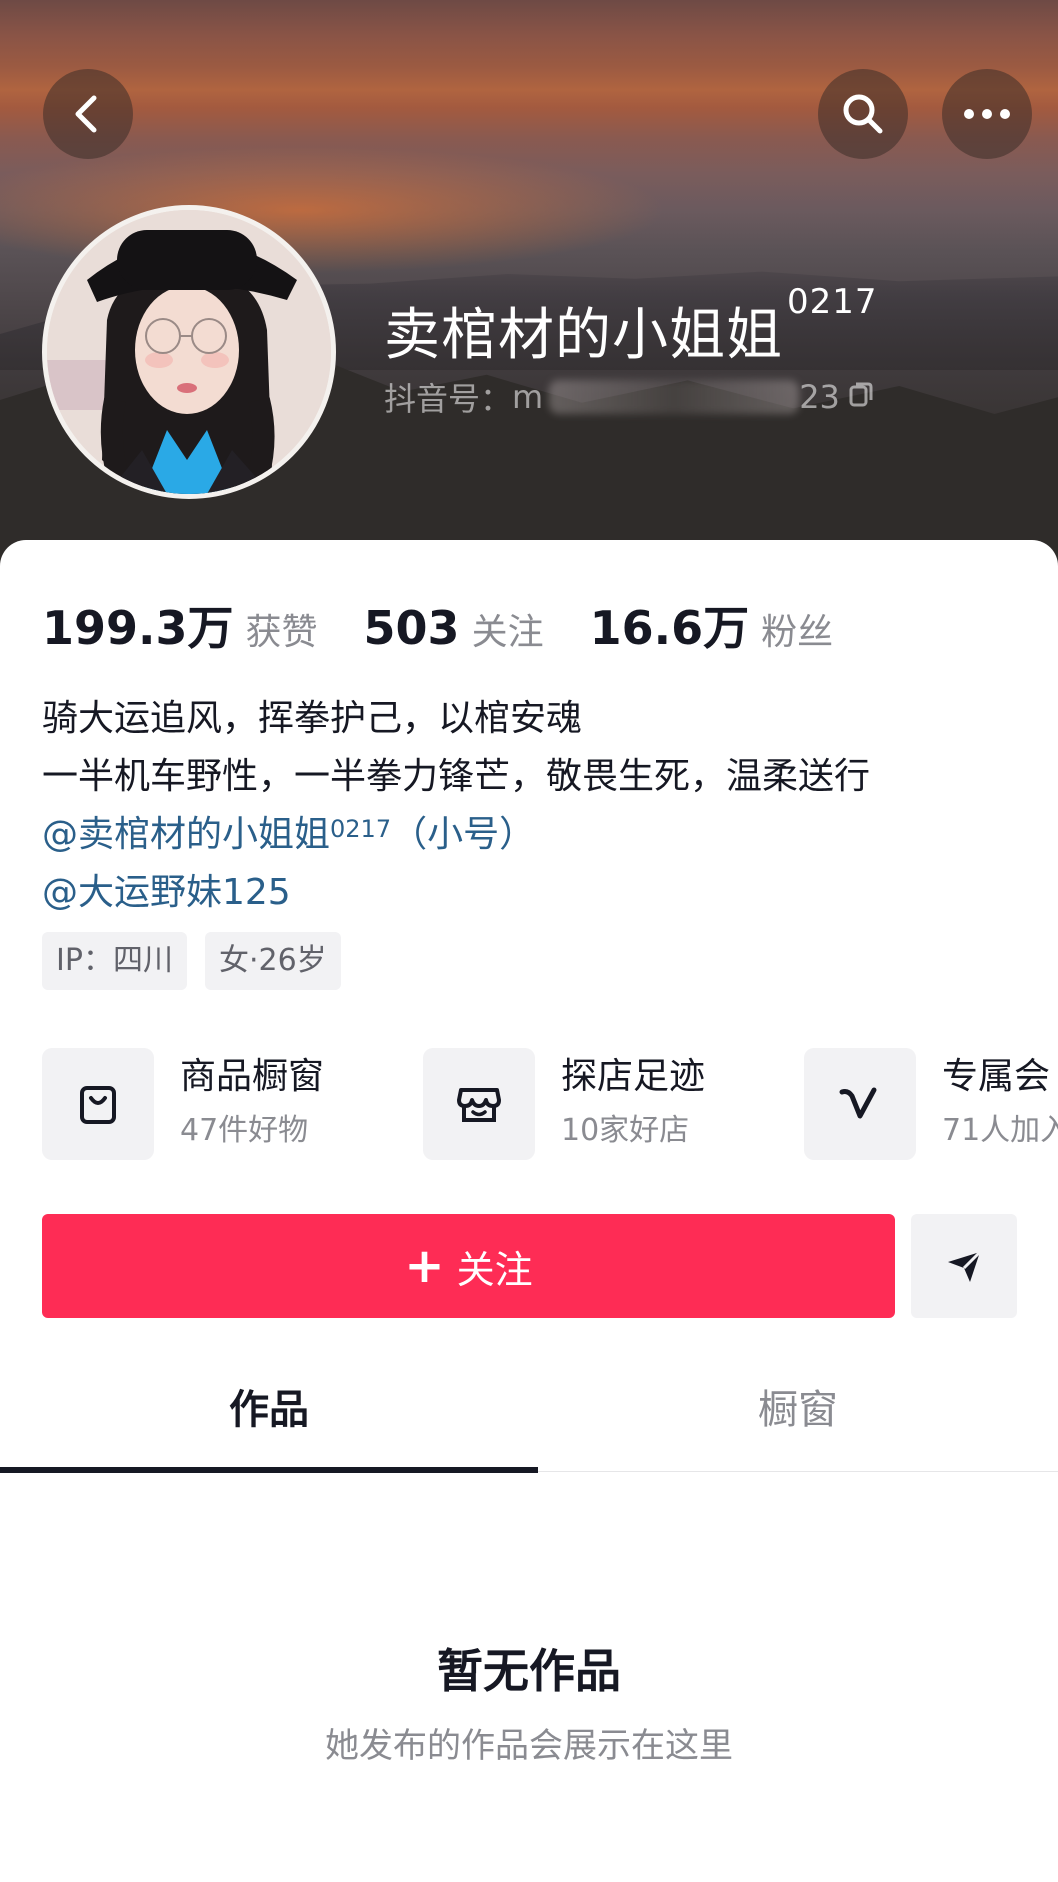  I want to click on shopping-bag-icon, so click(98, 1104).